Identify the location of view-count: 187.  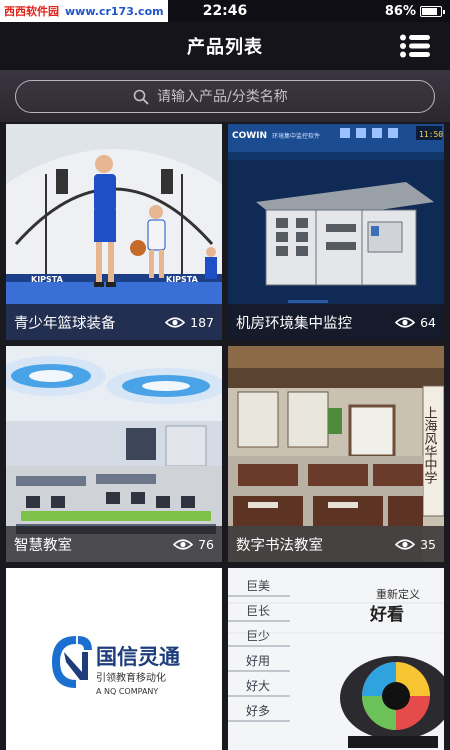
(189, 322).